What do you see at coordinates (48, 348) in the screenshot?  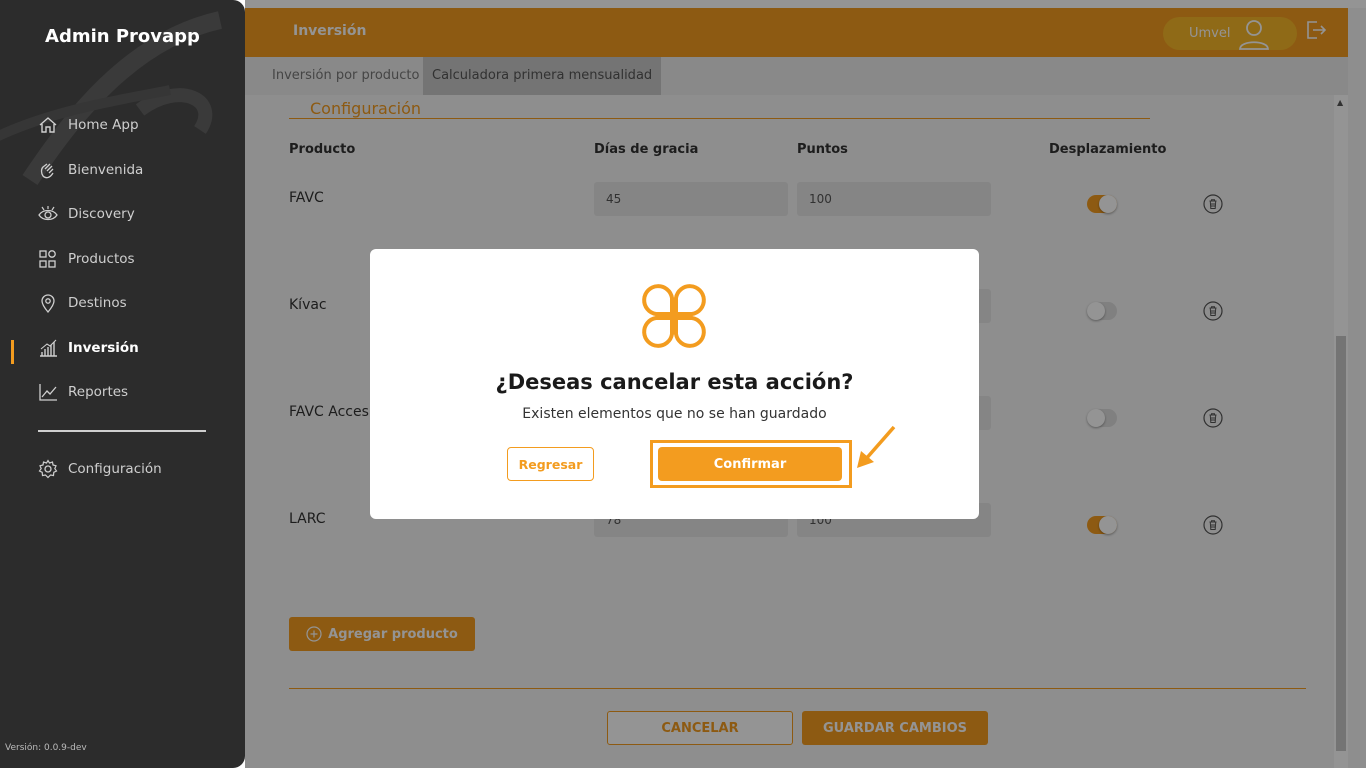 I see `bar-chart-icon` at bounding box center [48, 348].